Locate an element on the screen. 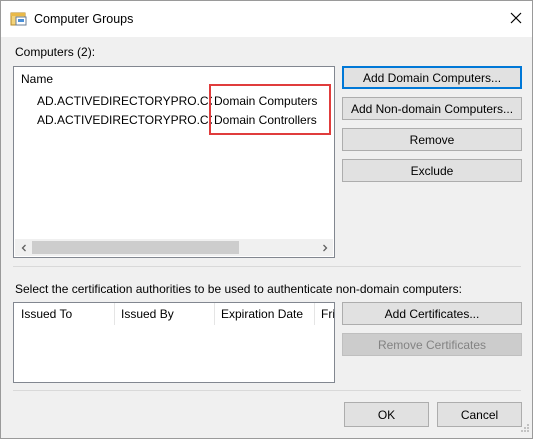 The width and height of the screenshot is (533, 439). horizontal-scrollbar is located at coordinates (174, 247).